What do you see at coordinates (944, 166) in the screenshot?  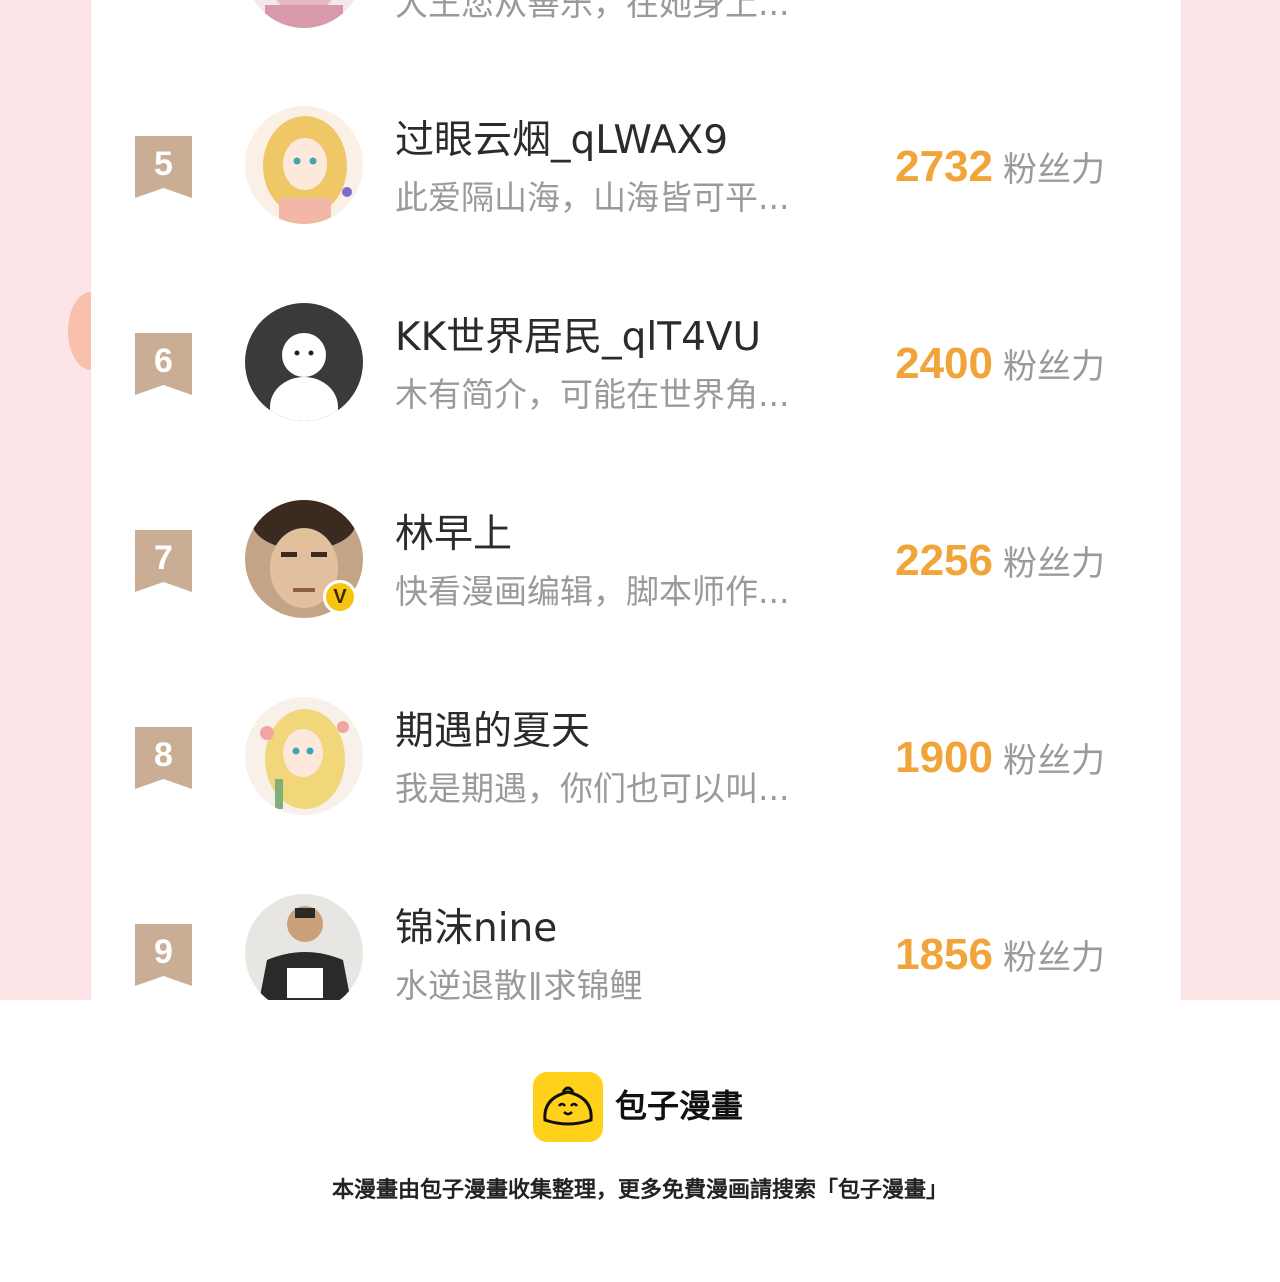 I see `fan-power-number: 2732` at bounding box center [944, 166].